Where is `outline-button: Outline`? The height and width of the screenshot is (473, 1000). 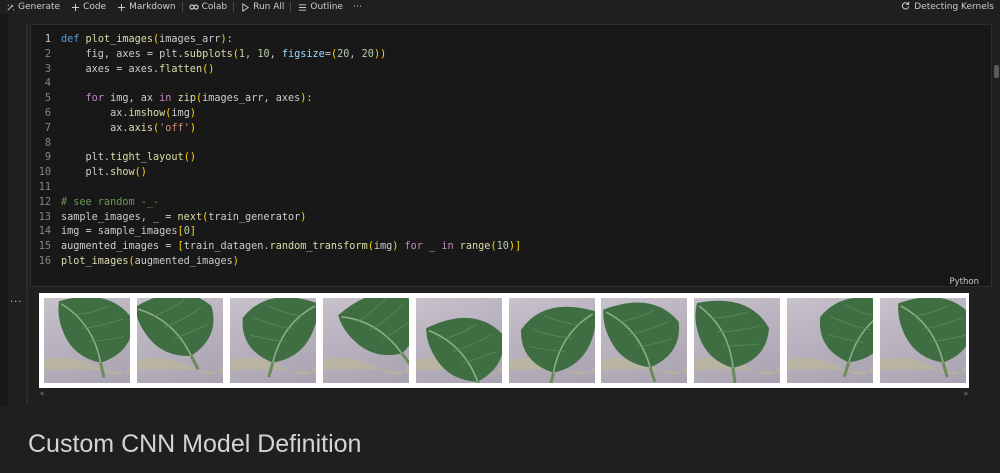 outline-button: Outline is located at coordinates (320, 7).